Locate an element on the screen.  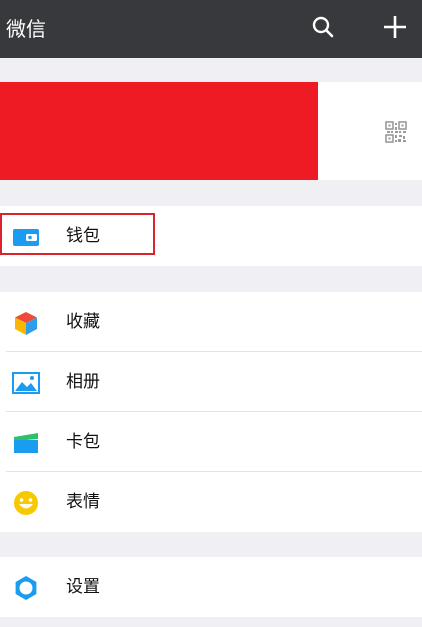
search-icon is located at coordinates (323, 29).